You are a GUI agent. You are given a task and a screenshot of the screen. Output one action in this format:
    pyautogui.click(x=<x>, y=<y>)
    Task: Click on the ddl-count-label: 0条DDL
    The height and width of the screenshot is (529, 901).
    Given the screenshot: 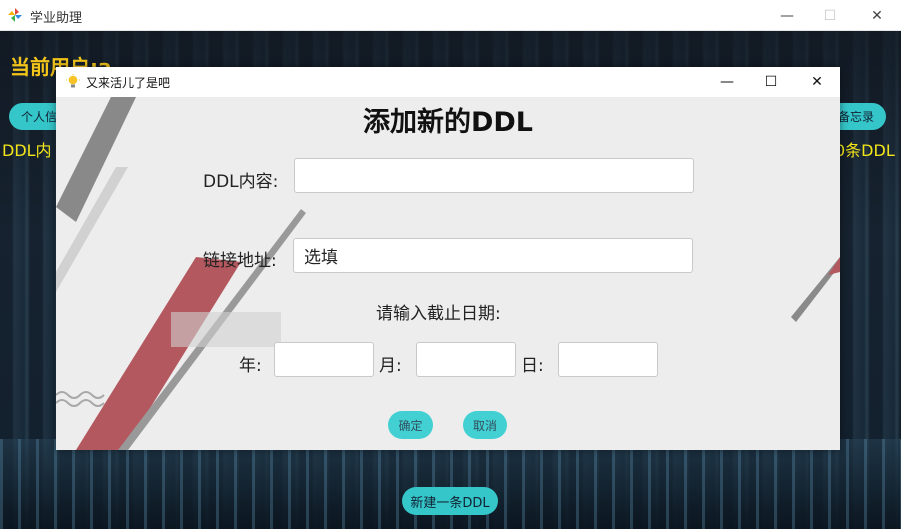 What is the action you would take?
    pyautogui.click(x=865, y=150)
    